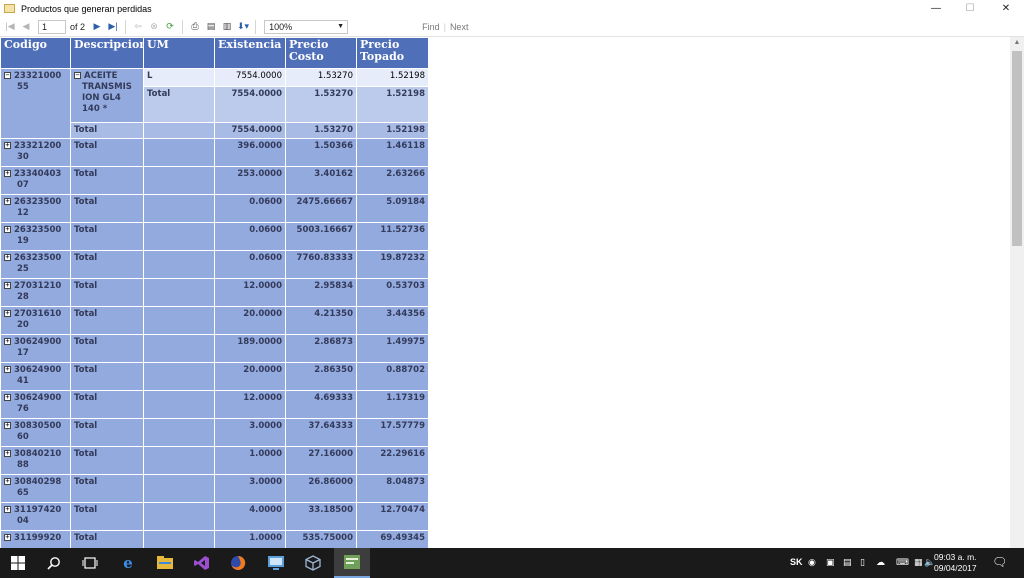 Image resolution: width=1024 pixels, height=578 pixels. What do you see at coordinates (796, 562) in the screenshot?
I see `tray-app-icon: SK` at bounding box center [796, 562].